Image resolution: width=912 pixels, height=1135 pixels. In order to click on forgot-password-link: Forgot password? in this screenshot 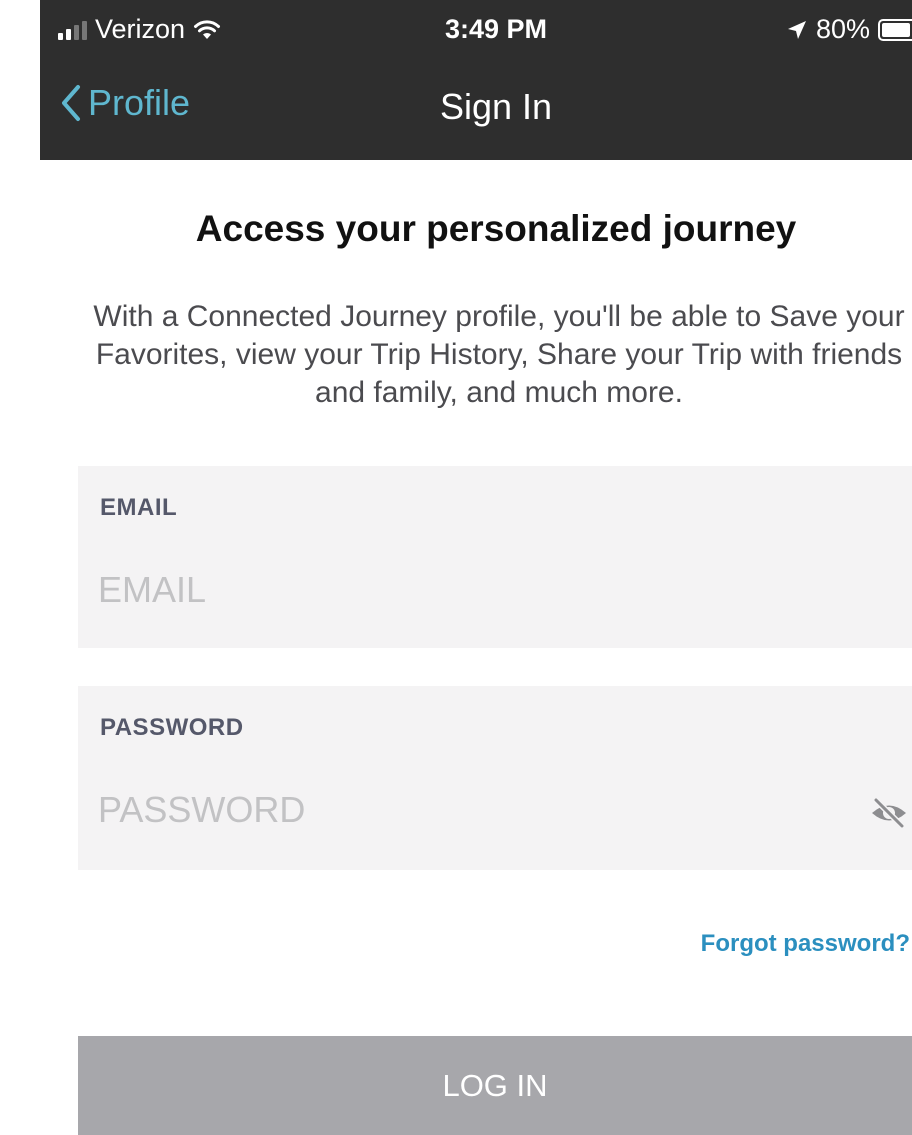, I will do `click(805, 944)`.